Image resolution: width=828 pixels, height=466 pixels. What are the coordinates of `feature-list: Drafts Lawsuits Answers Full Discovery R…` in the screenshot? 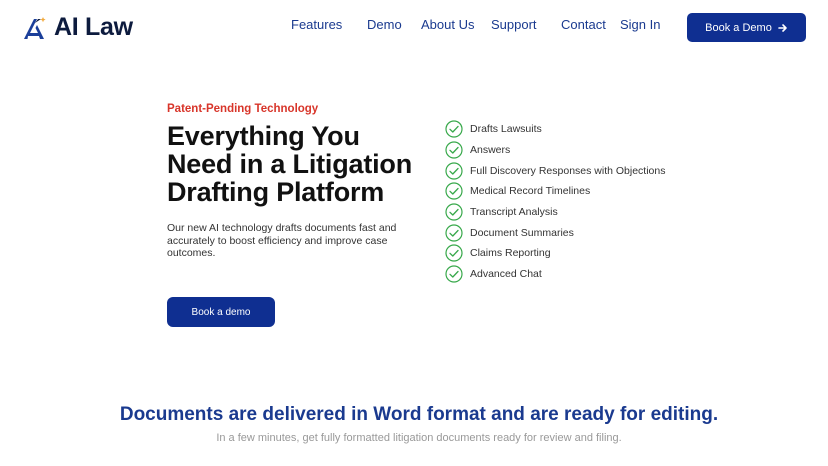 It's located at (555, 202).